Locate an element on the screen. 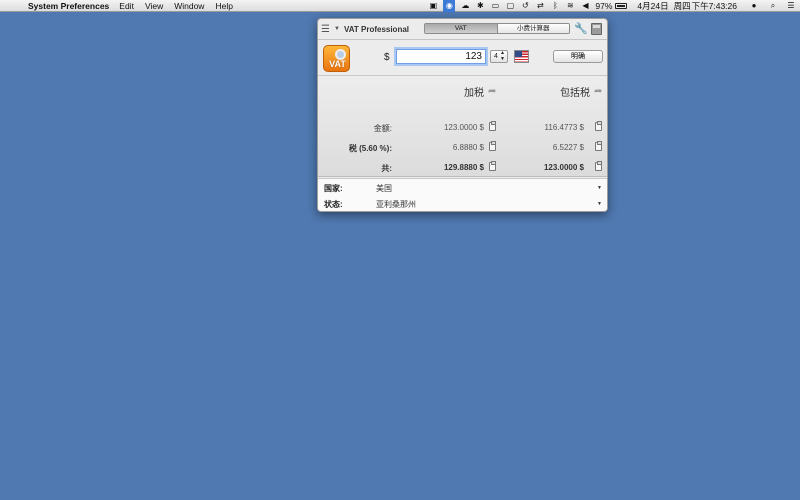 The image size is (800, 500). menu-app-name: System Preferences is located at coordinates (68, 6).